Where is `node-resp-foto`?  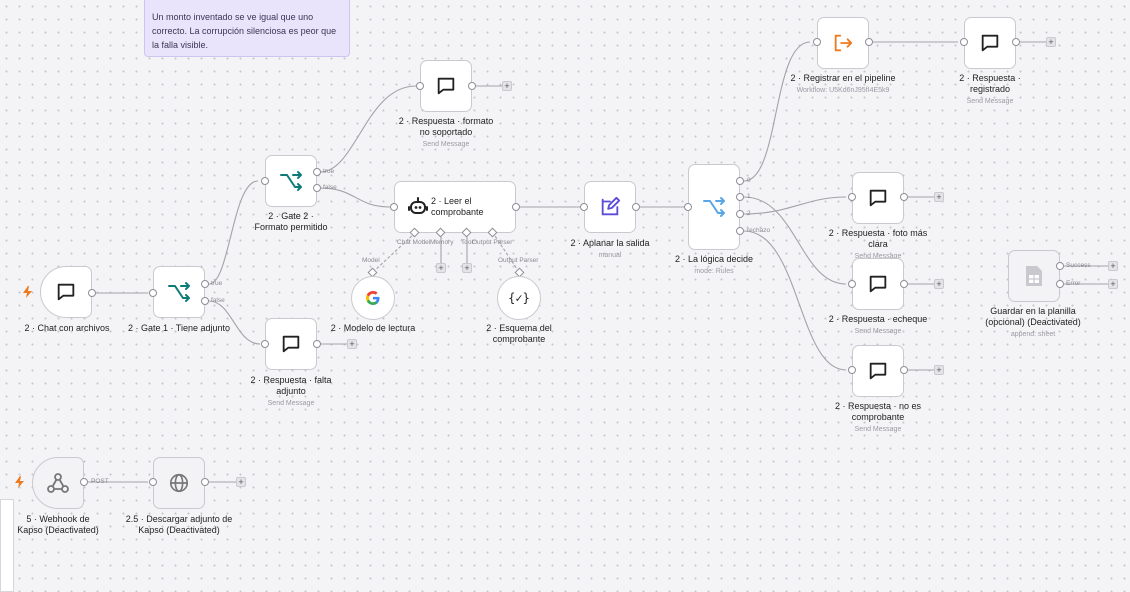 node-resp-foto is located at coordinates (878, 198).